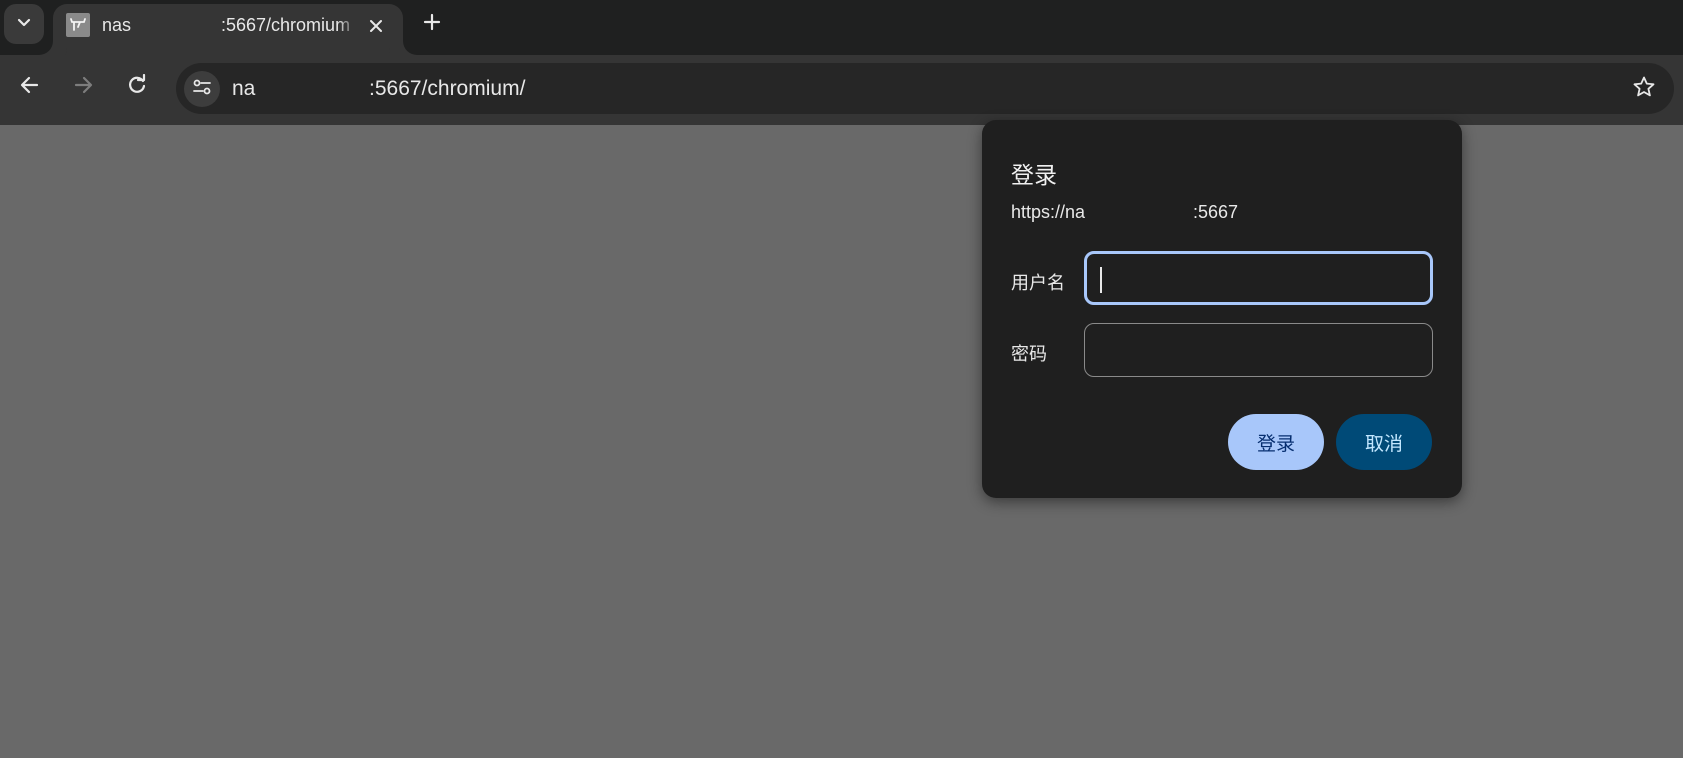 This screenshot has height=758, width=1683. I want to click on star-icon, so click(1644, 89).